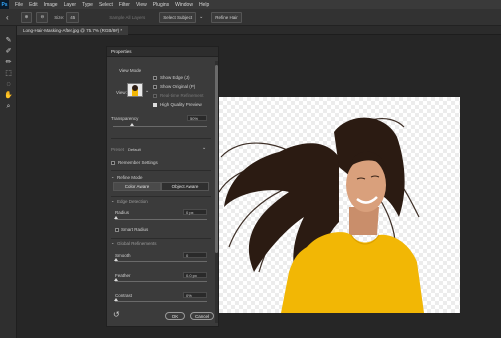 The height and width of the screenshot is (338, 501). Describe the element at coordinates (161, 301) in the screenshot. I see `contrast-slider` at that location.